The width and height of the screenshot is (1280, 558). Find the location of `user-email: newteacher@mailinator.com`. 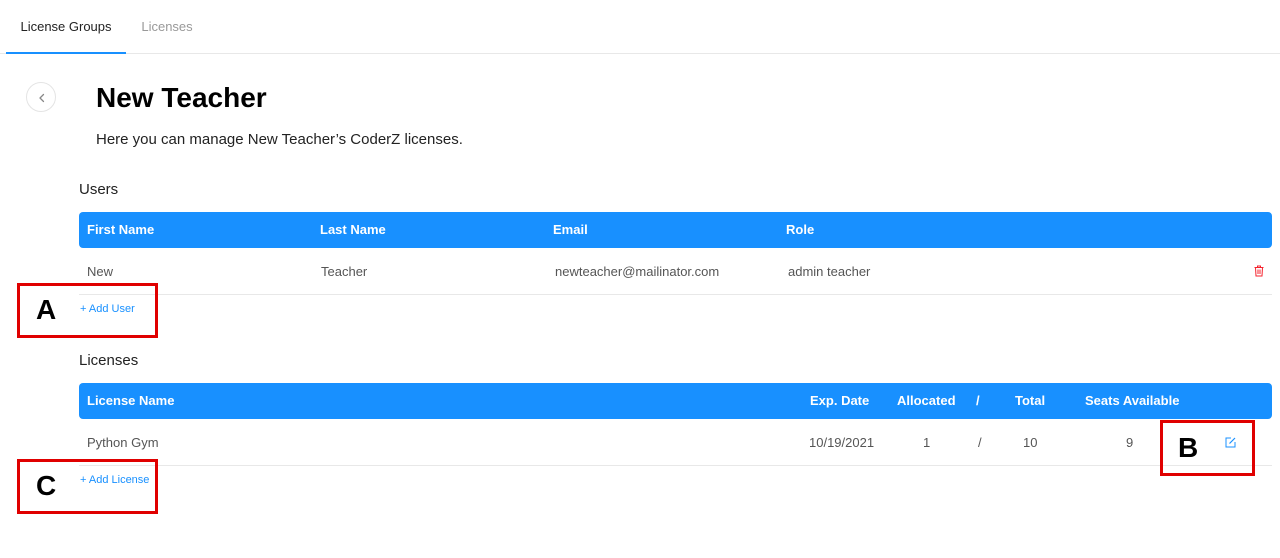

user-email: newteacher@mailinator.com is located at coordinates (637, 271).